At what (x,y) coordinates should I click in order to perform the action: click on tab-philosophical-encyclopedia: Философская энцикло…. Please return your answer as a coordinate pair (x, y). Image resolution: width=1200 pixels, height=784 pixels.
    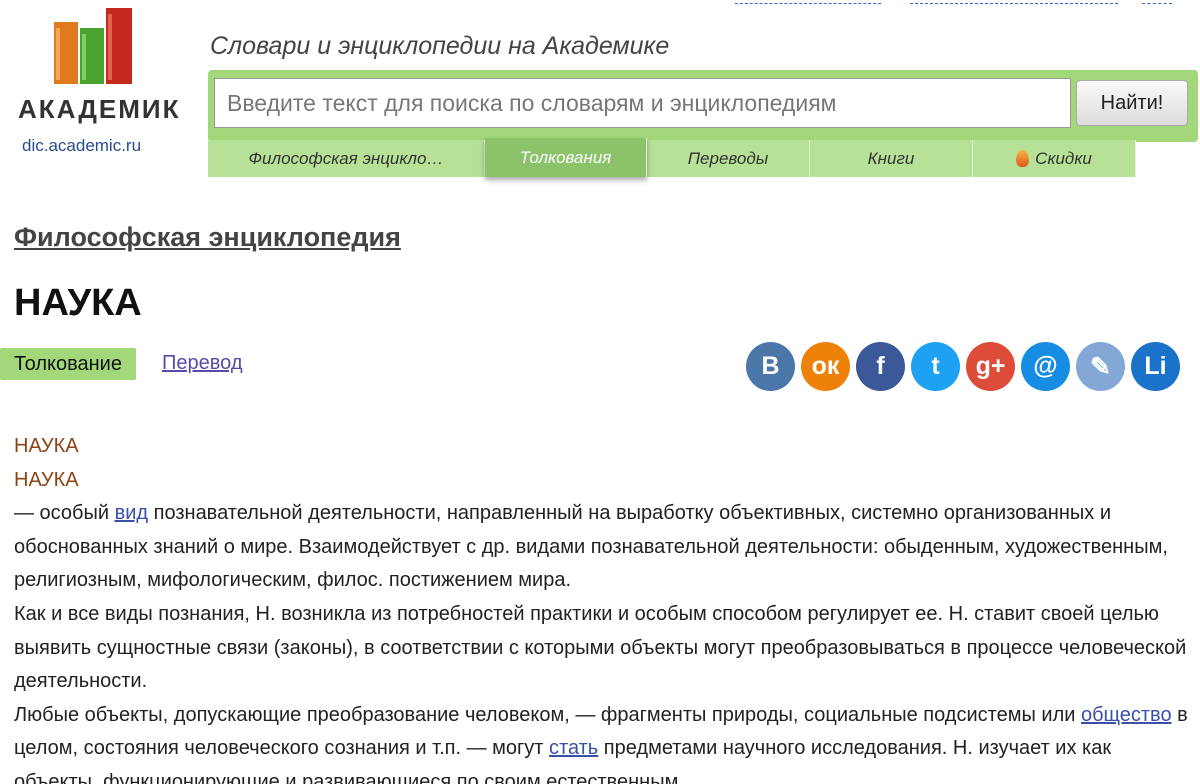
    Looking at the image, I should click on (346, 158).